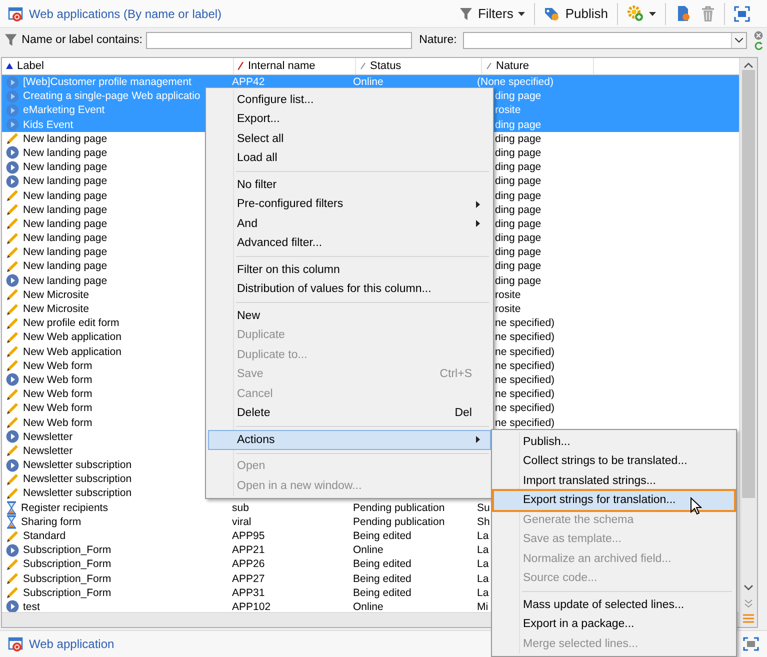 The height and width of the screenshot is (657, 767). I want to click on menu-item: New, so click(349, 316).